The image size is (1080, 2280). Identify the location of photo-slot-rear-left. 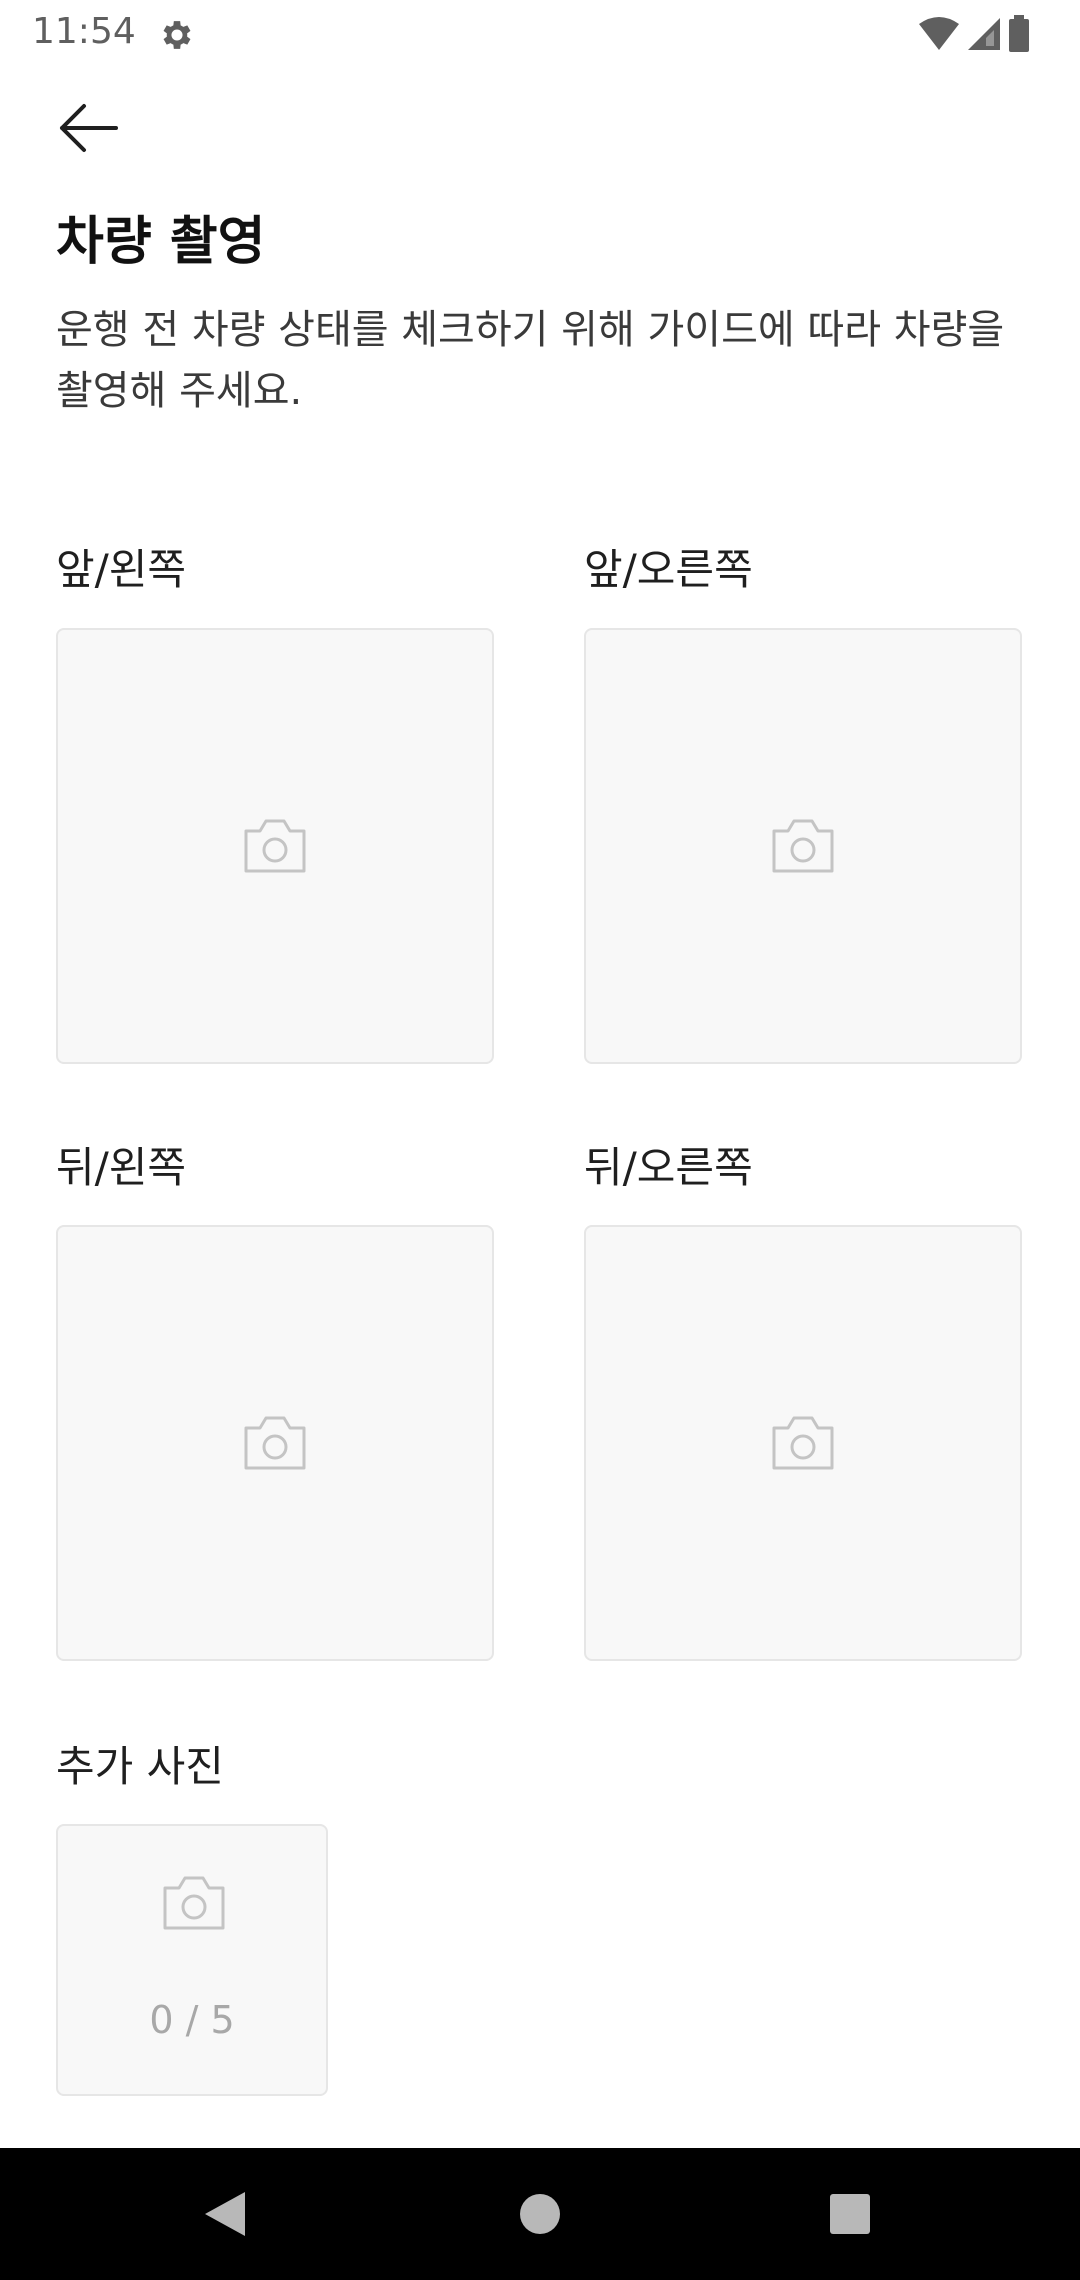
(275, 1443).